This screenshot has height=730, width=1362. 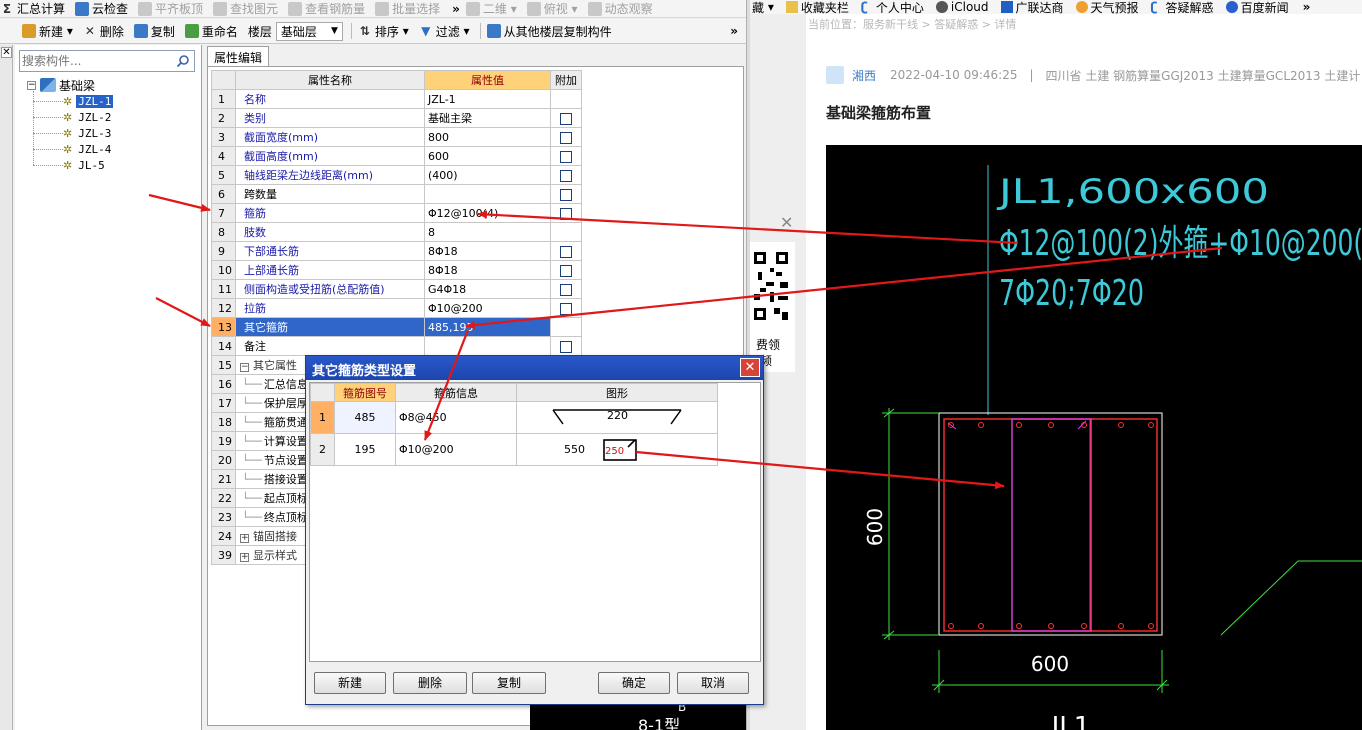 What do you see at coordinates (245, 8) in the screenshot?
I see `find-element-button: 查找图元` at bounding box center [245, 8].